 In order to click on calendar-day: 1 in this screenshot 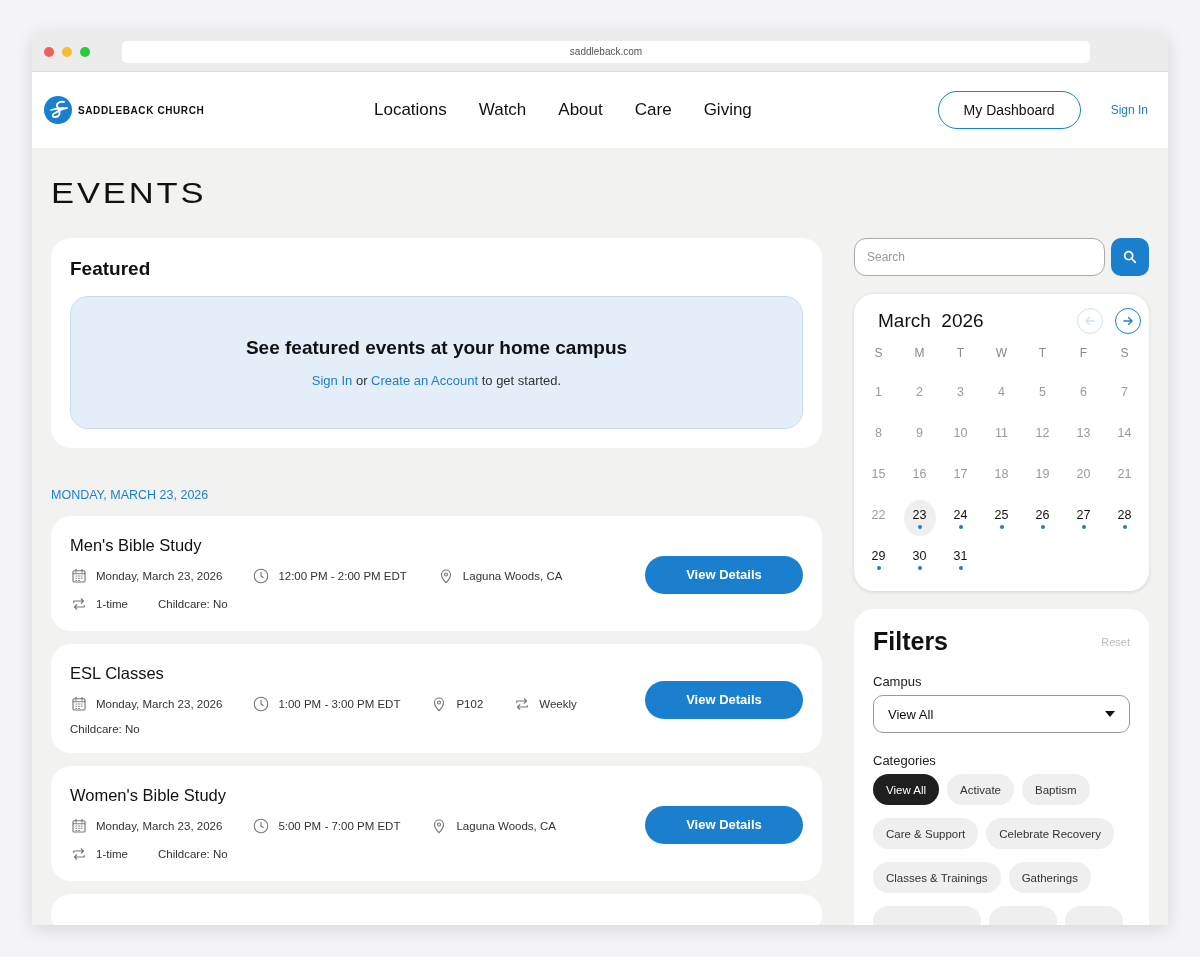, I will do `click(878, 395)`.